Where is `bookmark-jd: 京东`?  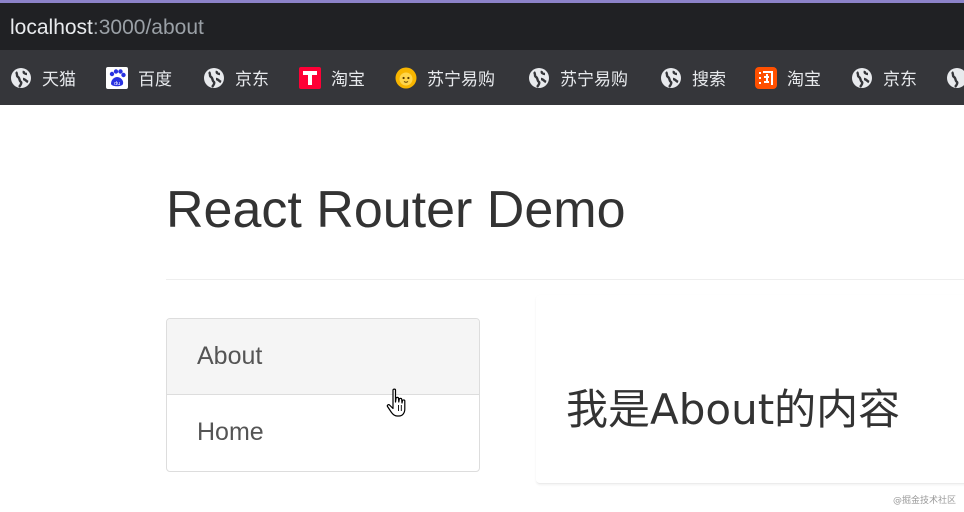
bookmark-jd: 京东 is located at coordinates (236, 77).